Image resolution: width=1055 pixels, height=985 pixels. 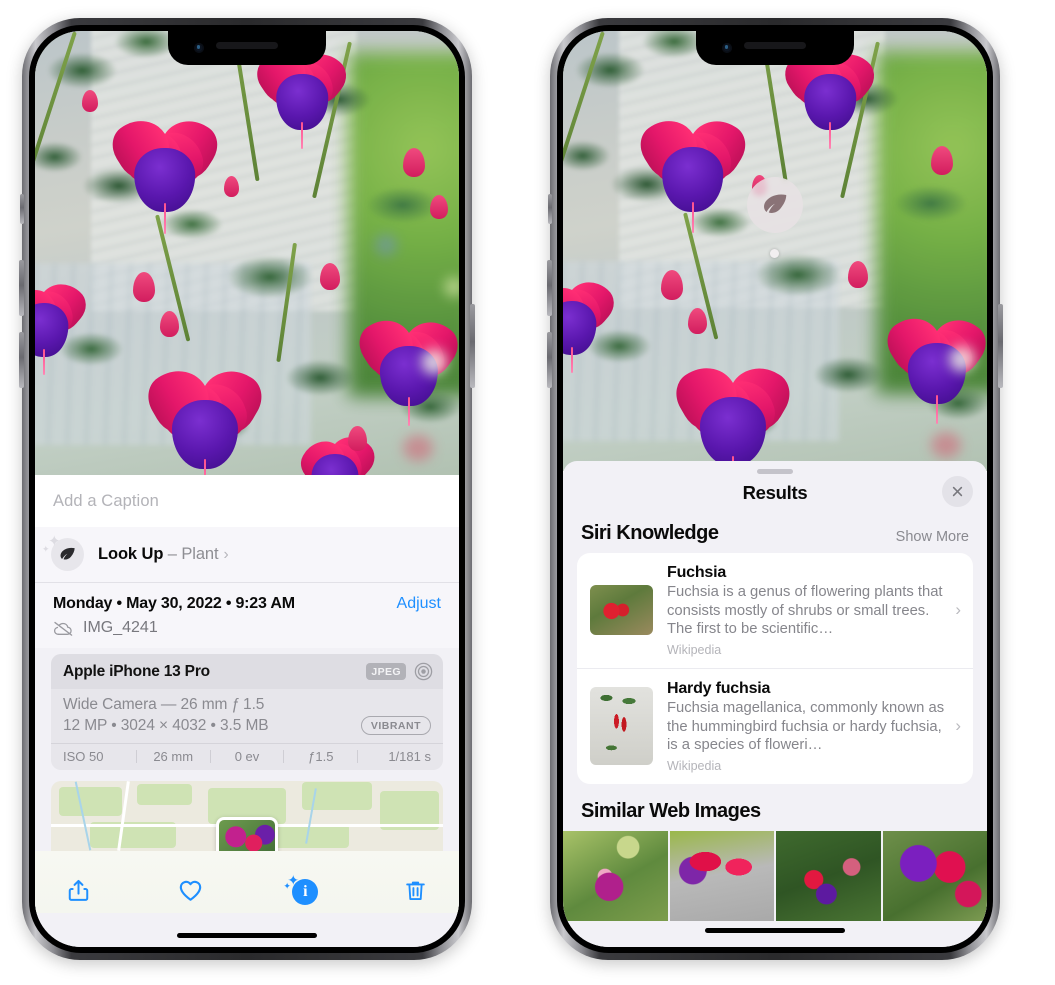 What do you see at coordinates (957, 491) in the screenshot?
I see `close-icon` at bounding box center [957, 491].